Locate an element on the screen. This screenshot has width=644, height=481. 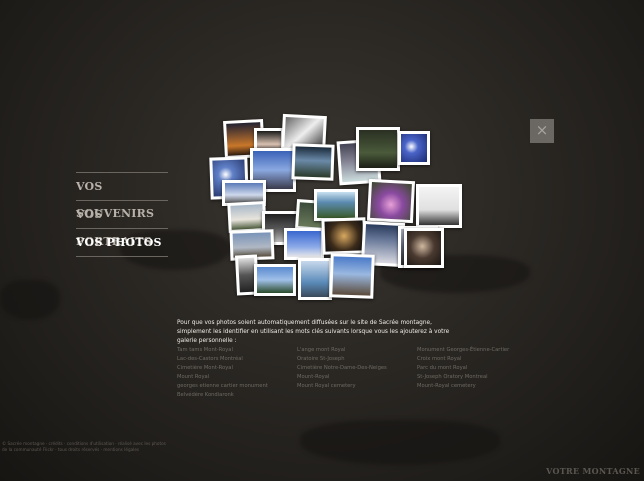
keyword-tag: Monument Georges-Étienne-Cartier is located at coordinates (477, 350).